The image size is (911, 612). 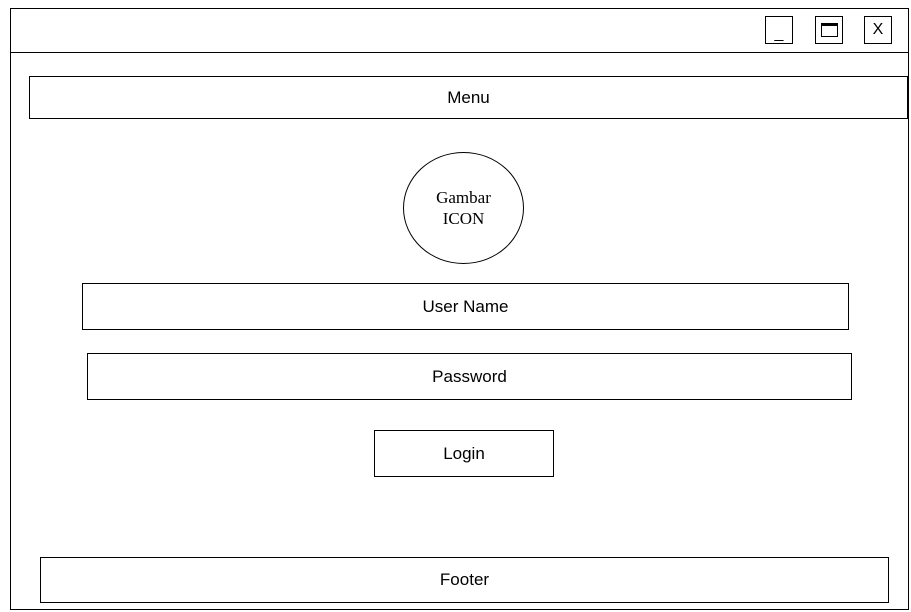 I want to click on password-label: Password, so click(x=469, y=376).